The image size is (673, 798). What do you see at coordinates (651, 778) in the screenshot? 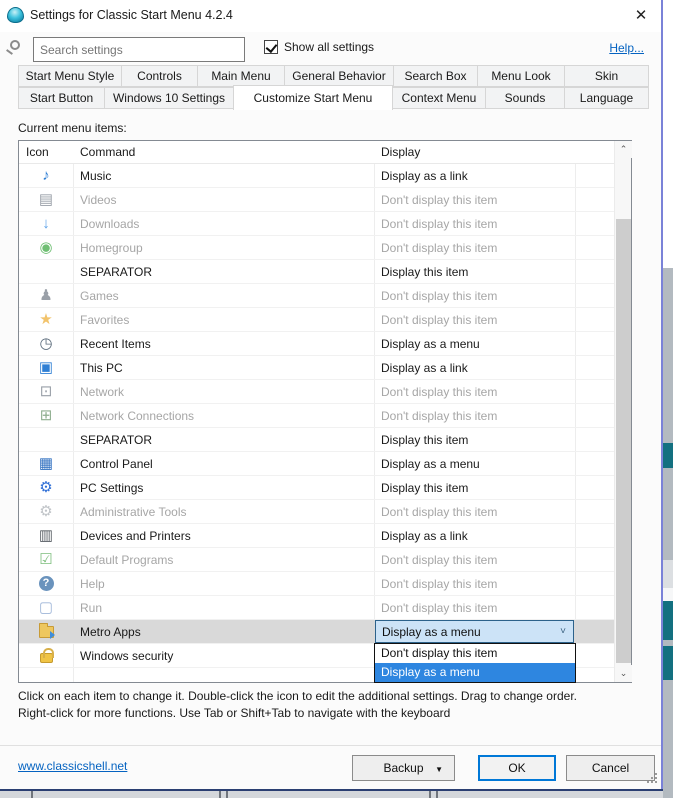
I see `resize-grip` at bounding box center [651, 778].